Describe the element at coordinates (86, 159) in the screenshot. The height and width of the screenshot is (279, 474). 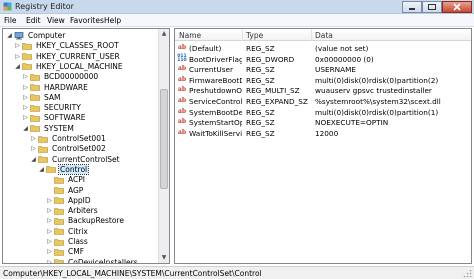
I see `tree-item-label: CurrentControlSet` at that location.